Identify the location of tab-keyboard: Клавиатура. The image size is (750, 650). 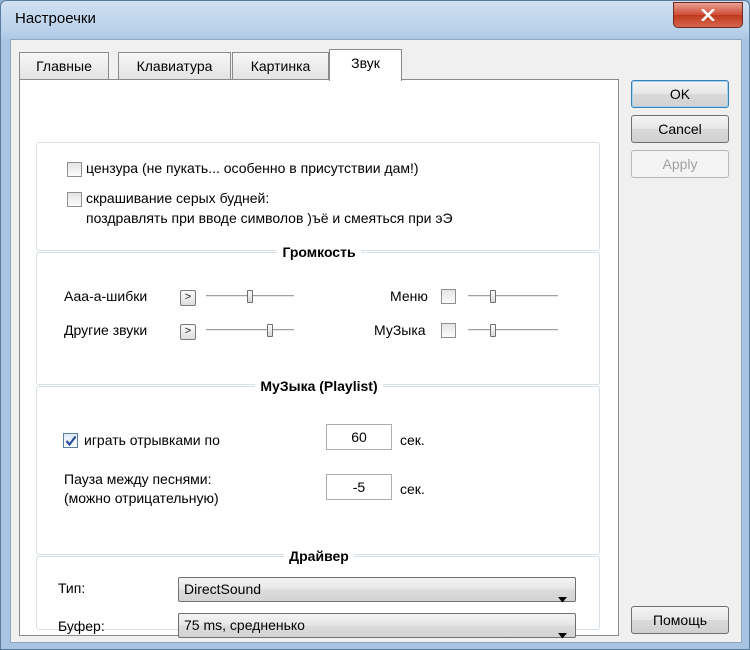
(174, 65).